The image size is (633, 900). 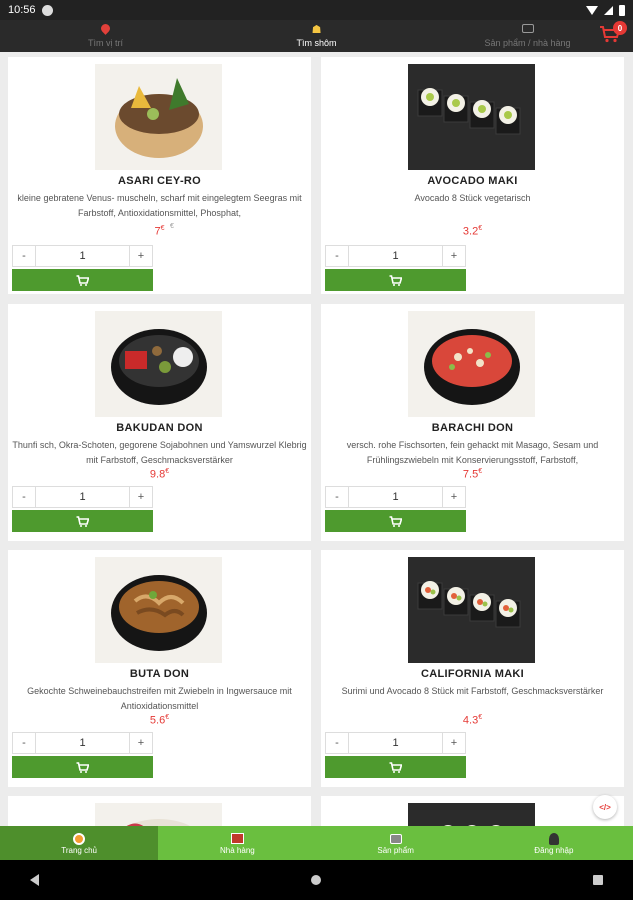 I want to click on nav-home: Trang chủ, so click(x=79, y=843).